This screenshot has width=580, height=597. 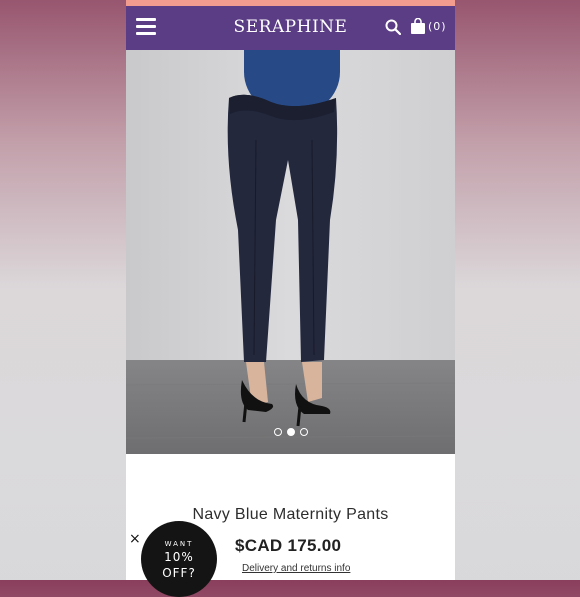 What do you see at coordinates (393, 27) in the screenshot?
I see `search-icon` at bounding box center [393, 27].